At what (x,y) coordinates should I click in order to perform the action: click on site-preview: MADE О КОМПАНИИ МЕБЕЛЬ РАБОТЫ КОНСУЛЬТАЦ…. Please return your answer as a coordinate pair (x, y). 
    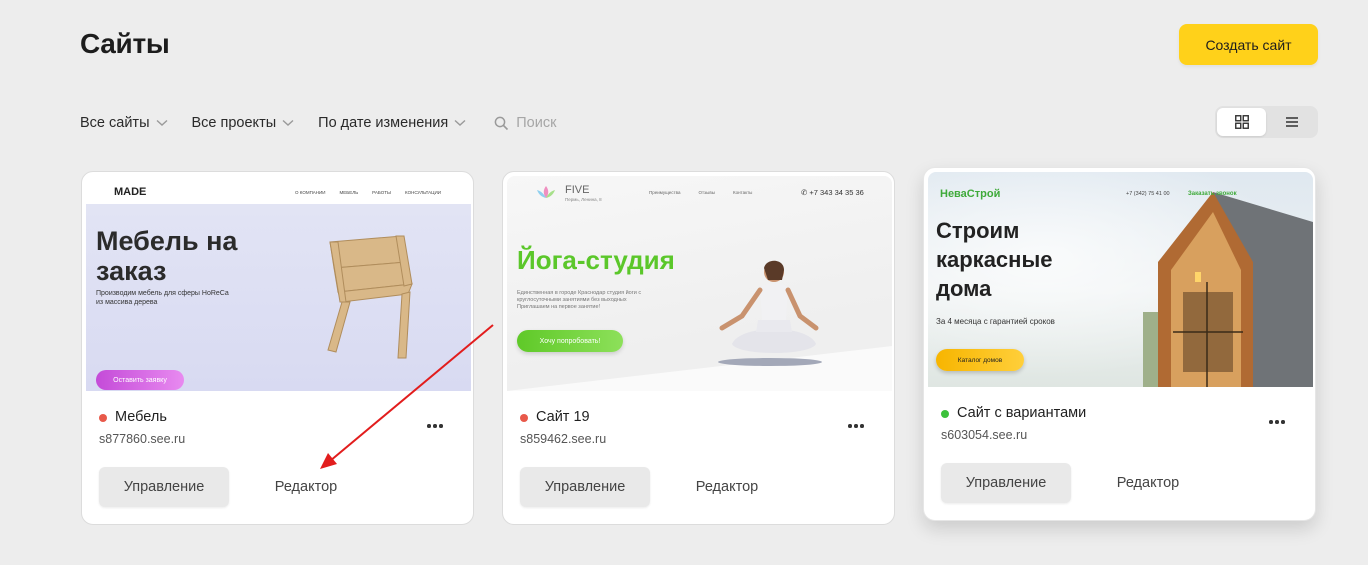
    Looking at the image, I should click on (278, 283).